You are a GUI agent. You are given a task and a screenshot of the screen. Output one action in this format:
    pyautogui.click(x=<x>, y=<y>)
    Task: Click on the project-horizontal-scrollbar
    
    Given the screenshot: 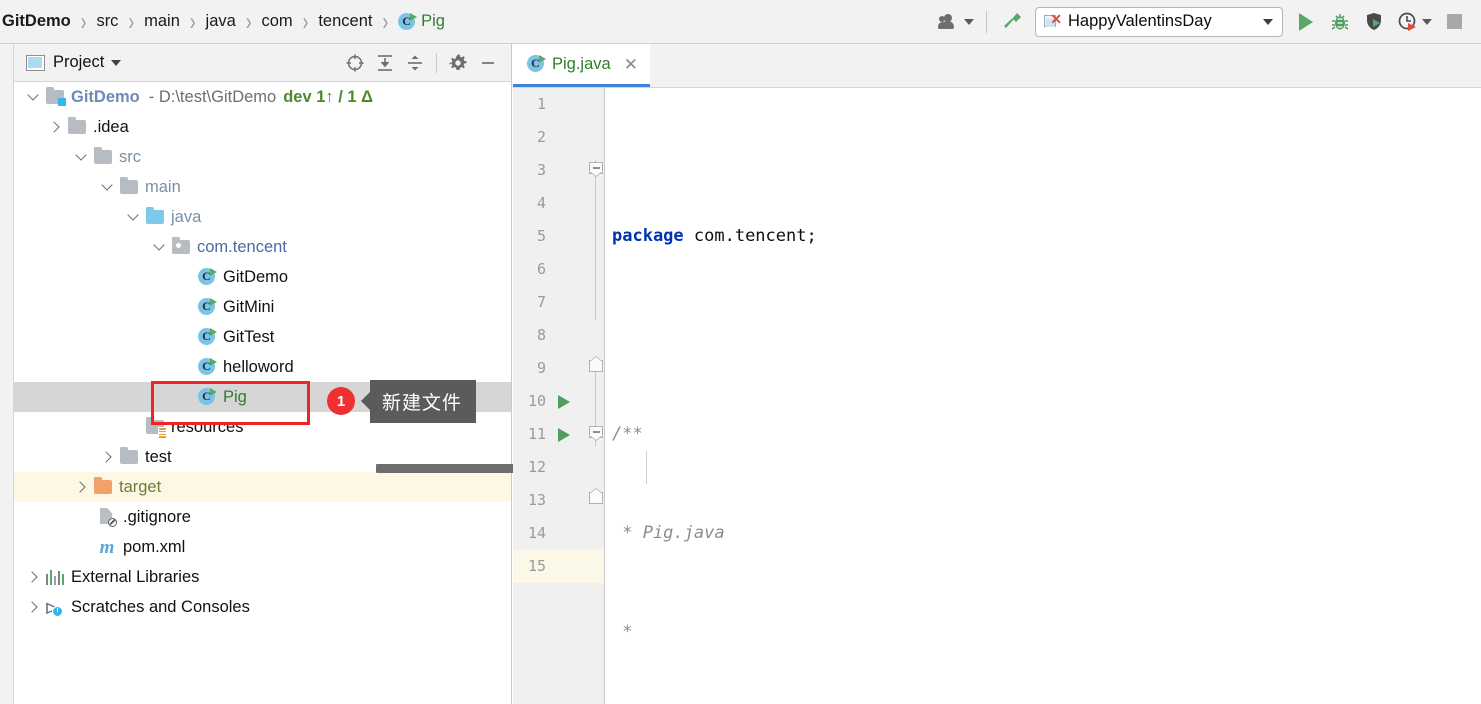 What is the action you would take?
    pyautogui.click(x=446, y=468)
    